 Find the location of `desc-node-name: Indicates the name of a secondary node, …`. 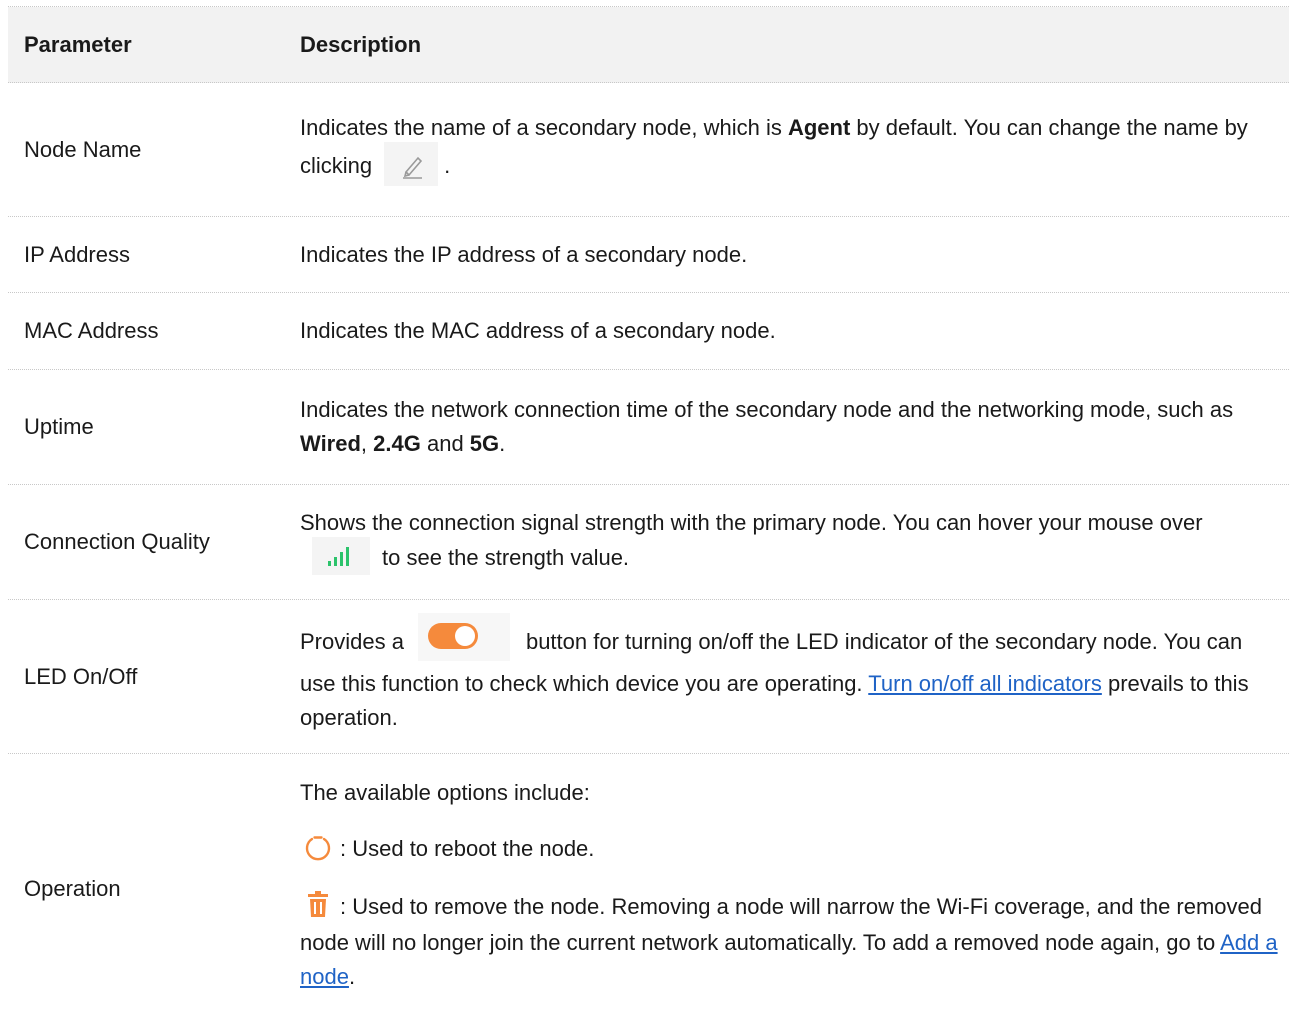

desc-node-name: Indicates the name of a secondary node, … is located at coordinates (786, 149).